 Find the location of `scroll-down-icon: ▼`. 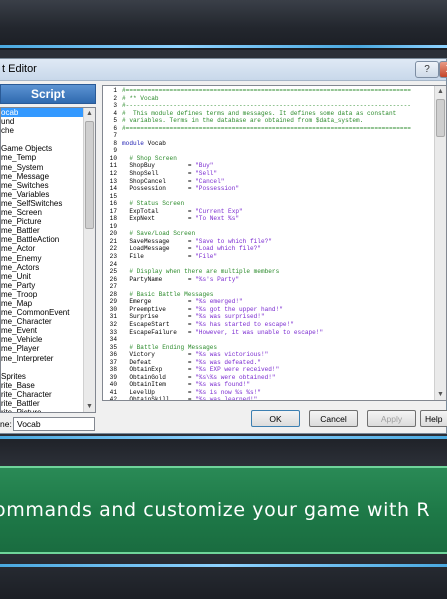

scroll-down-icon: ▼ is located at coordinates (89, 406).